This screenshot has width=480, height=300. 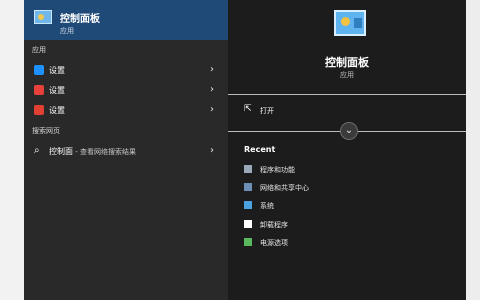 What do you see at coordinates (344, 225) in the screenshot?
I see `recent-item: 卸载程序` at bounding box center [344, 225].